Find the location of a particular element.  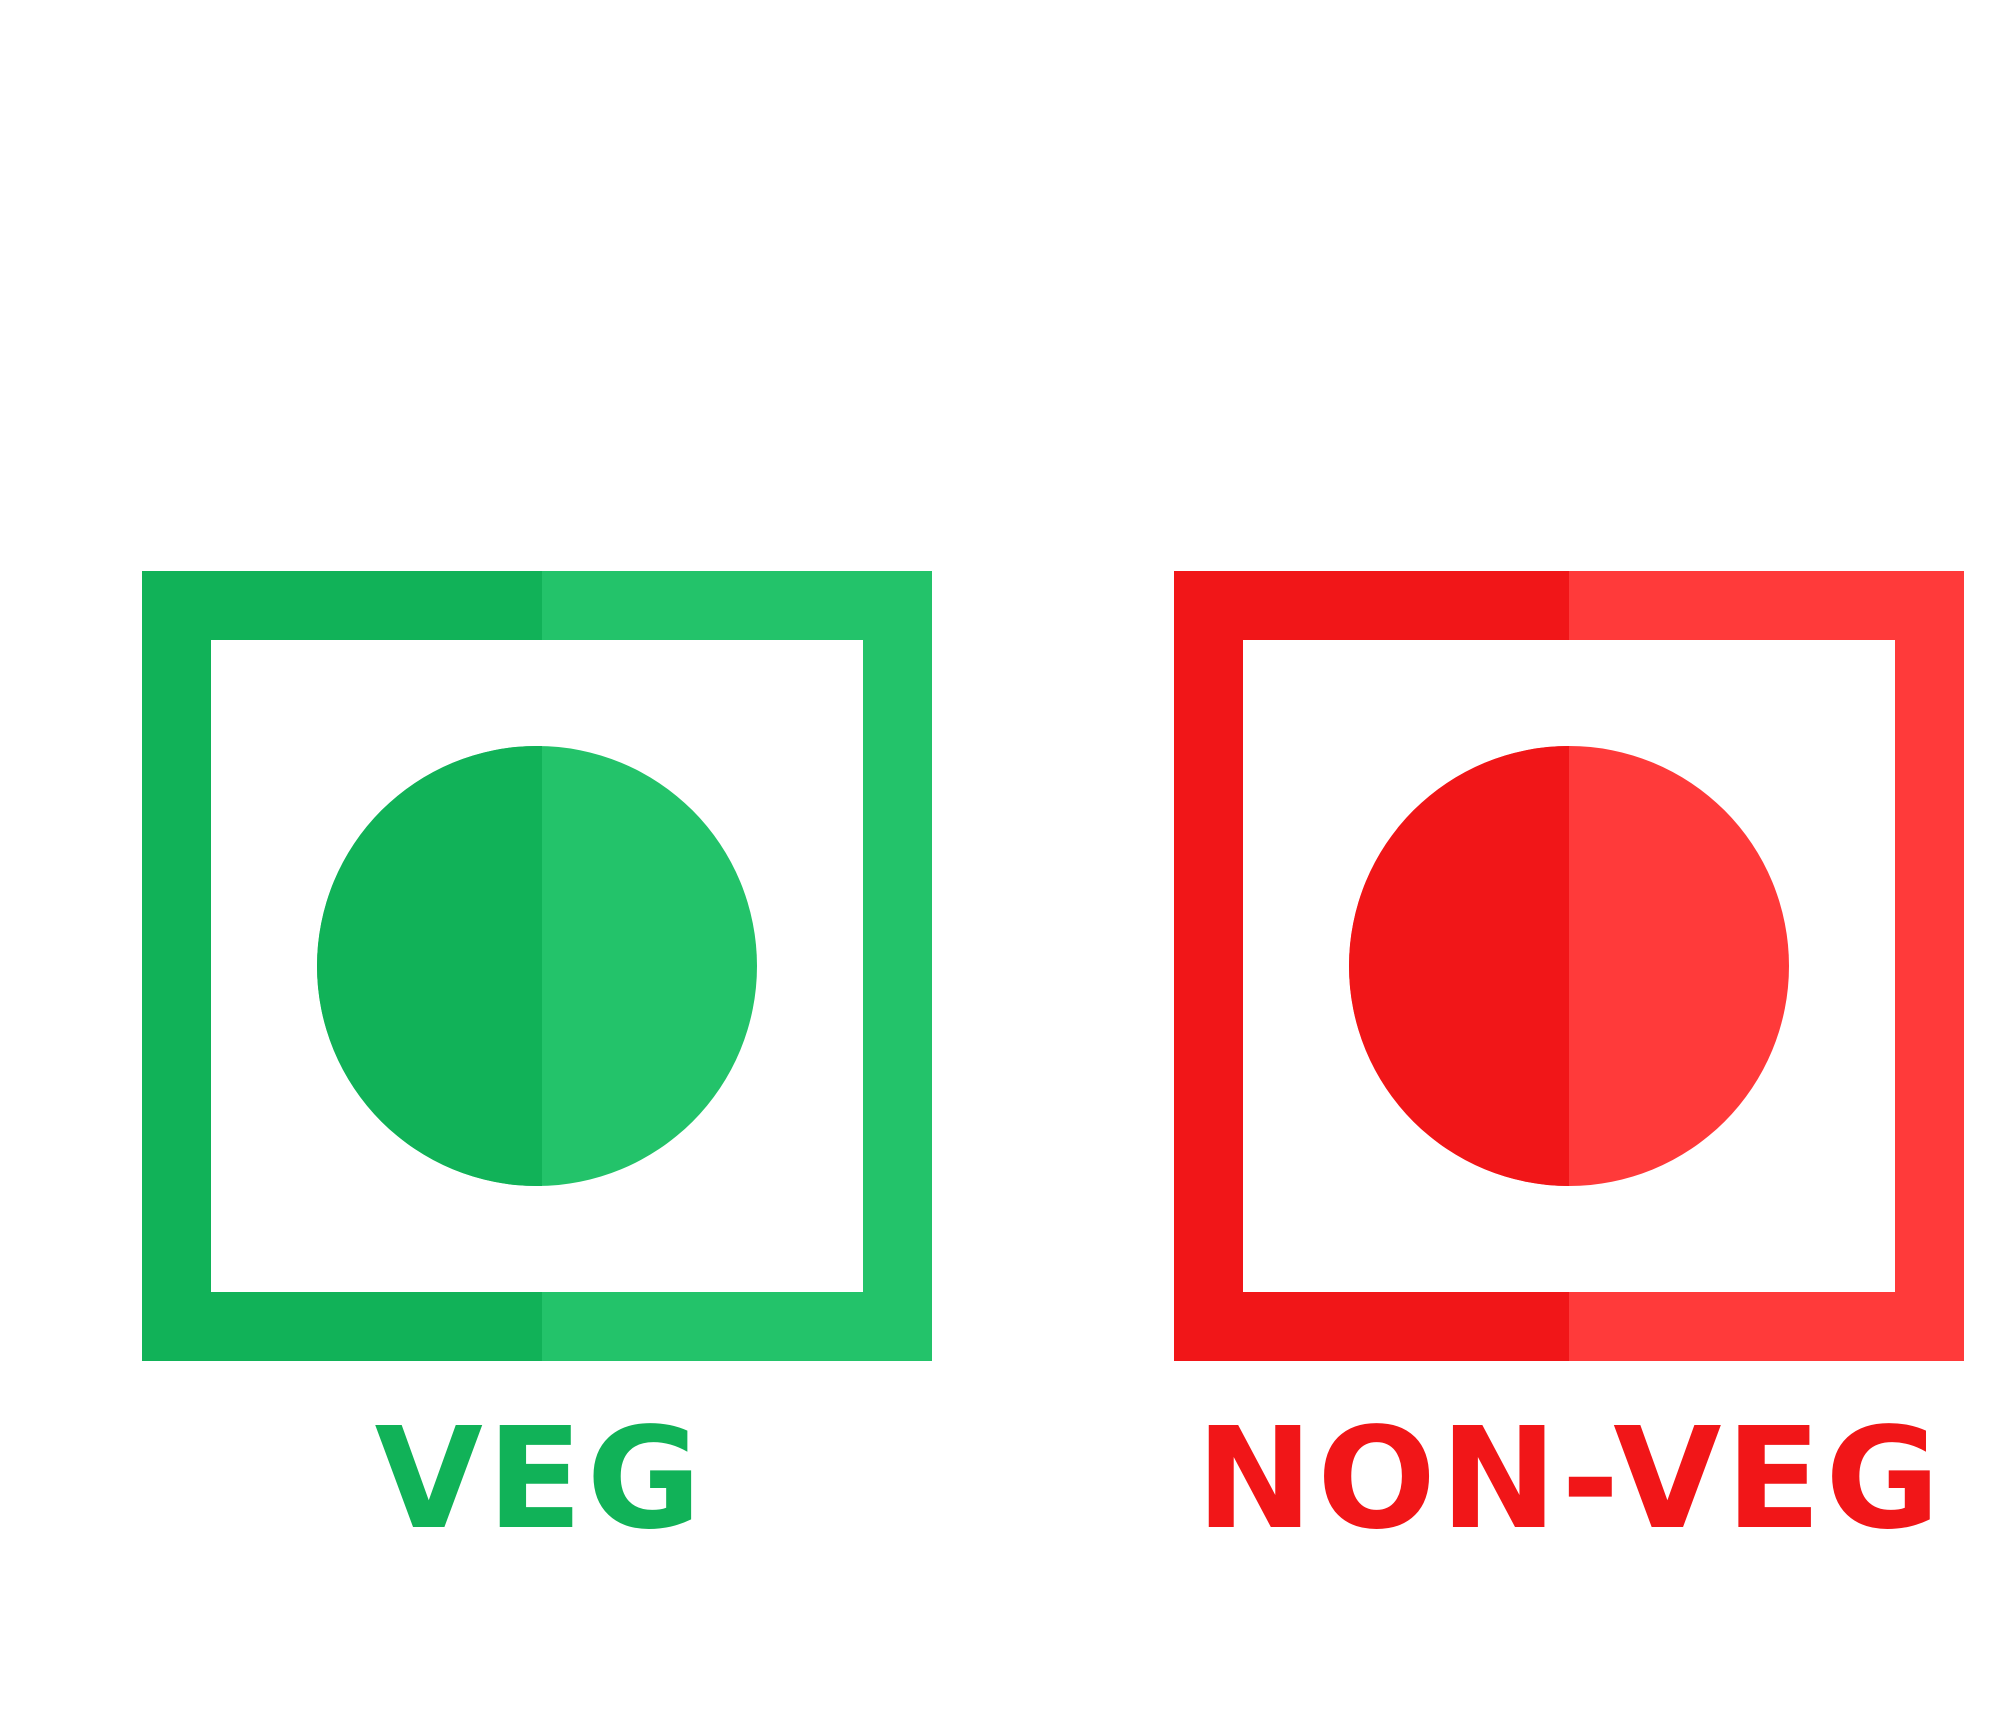

veg-label: VEG is located at coordinates (540, 1479).